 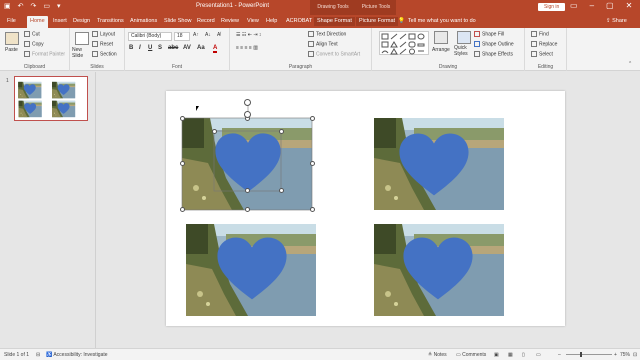 What do you see at coordinates (635, 355) in the screenshot?
I see `fit-slide-icon: ⊡` at bounding box center [635, 355].